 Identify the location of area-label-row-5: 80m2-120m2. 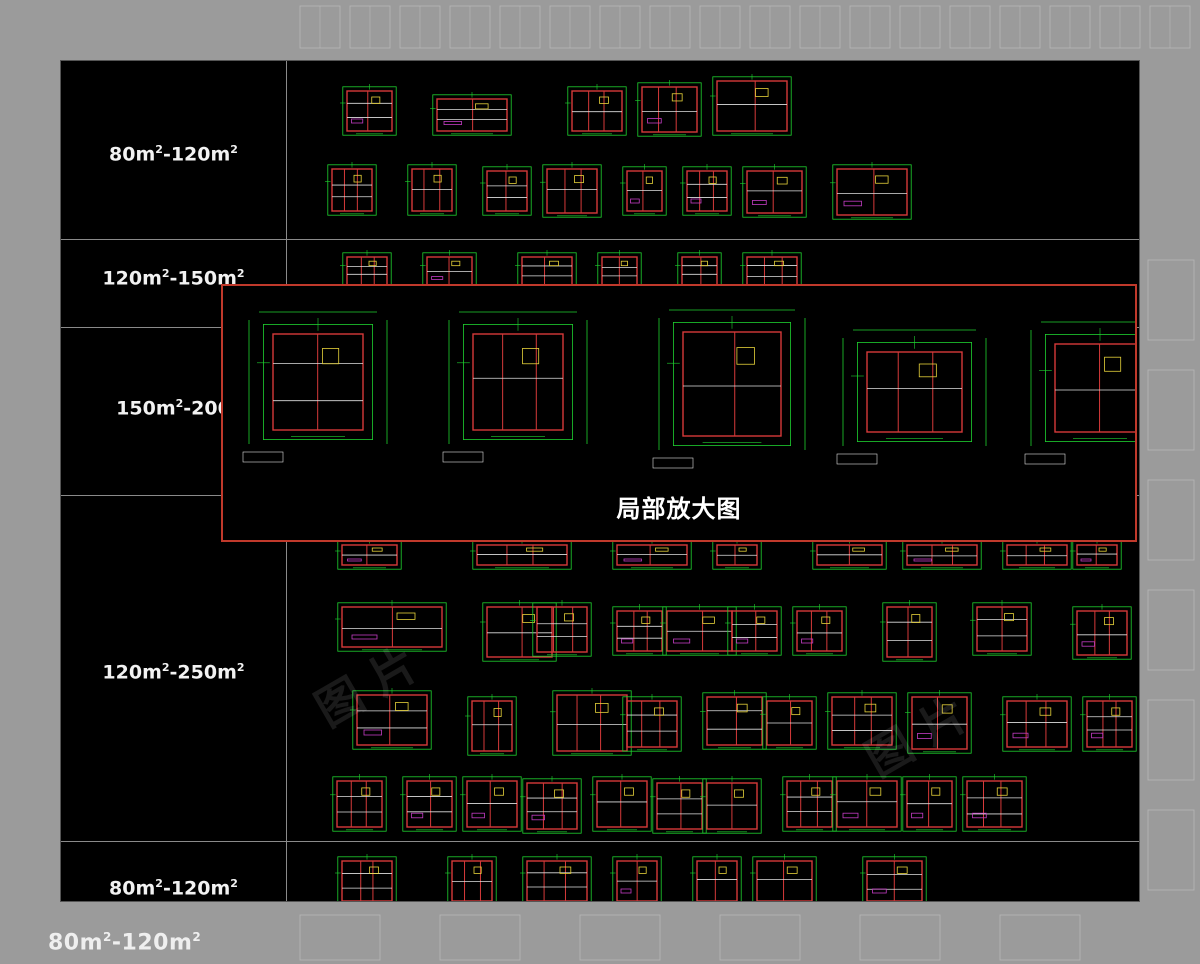
(173, 888).